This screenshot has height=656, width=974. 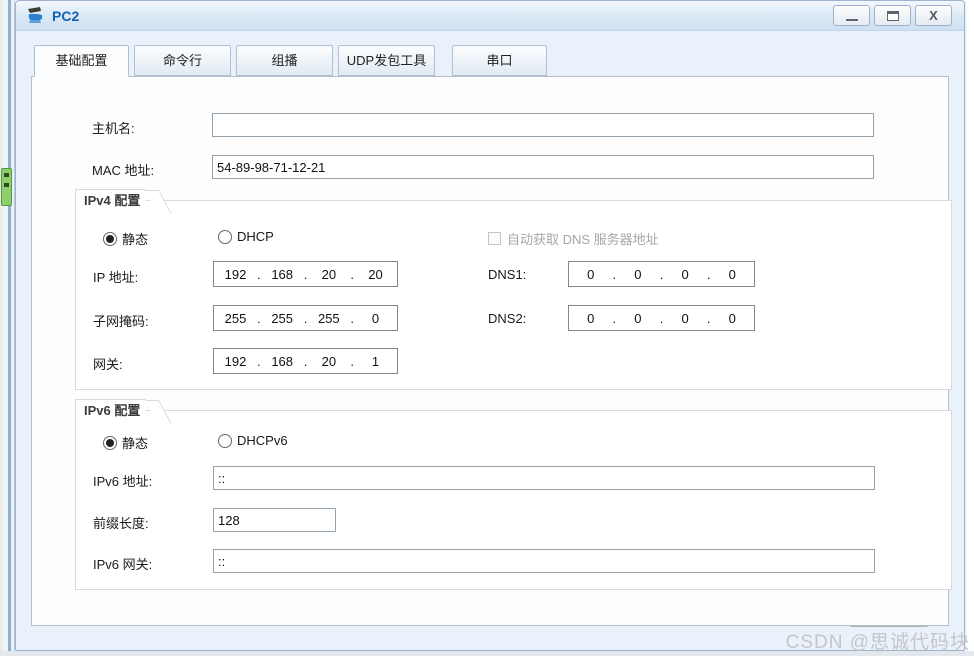 I want to click on ipv6-static-radio: 静态, so click(x=125, y=442).